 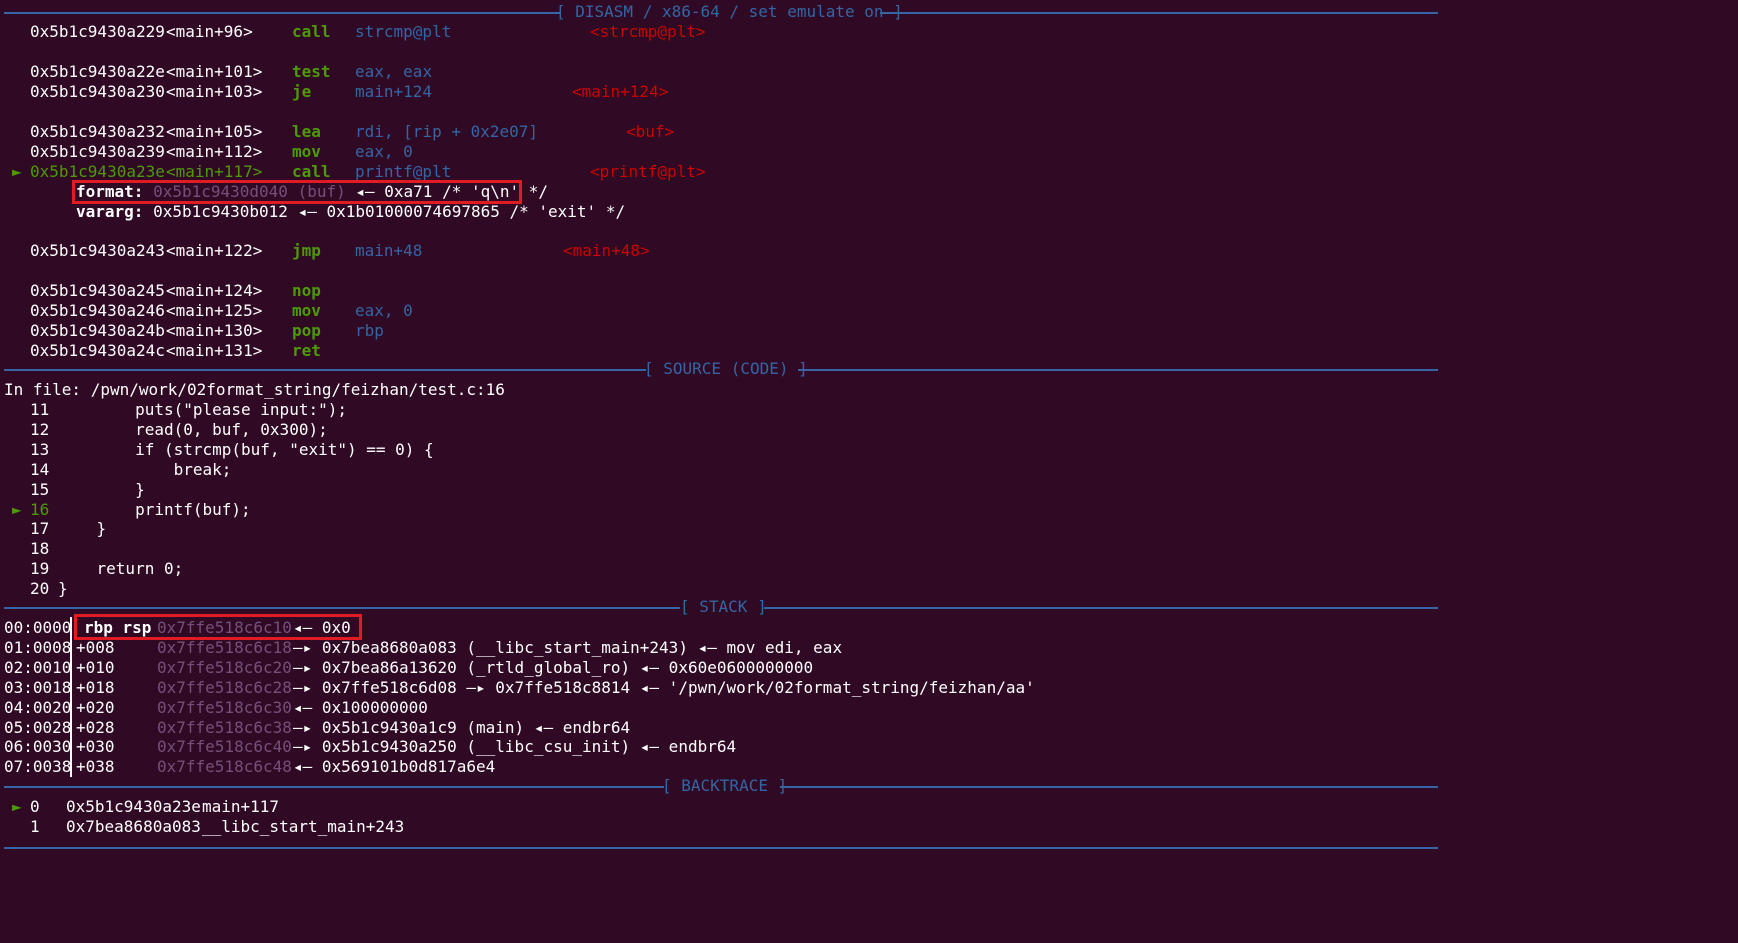 What do you see at coordinates (35, 806) in the screenshot?
I see `frame-number: 0` at bounding box center [35, 806].